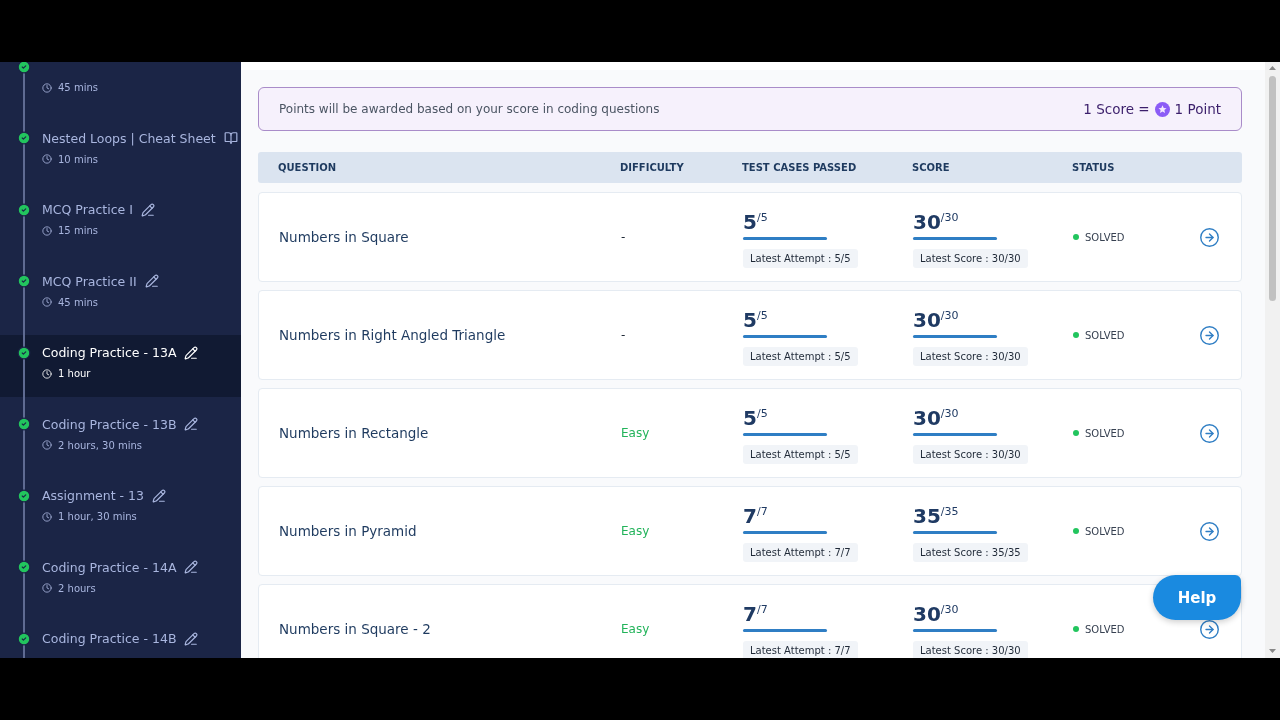 The height and width of the screenshot is (720, 1280). What do you see at coordinates (750, 433) in the screenshot?
I see `question-row: Numbers in Rectangle Easy 5$^{/5}$ Latest Attempt : 5/5 30$^{/30}$ Latest Score : 30/30 SOLVED` at bounding box center [750, 433].